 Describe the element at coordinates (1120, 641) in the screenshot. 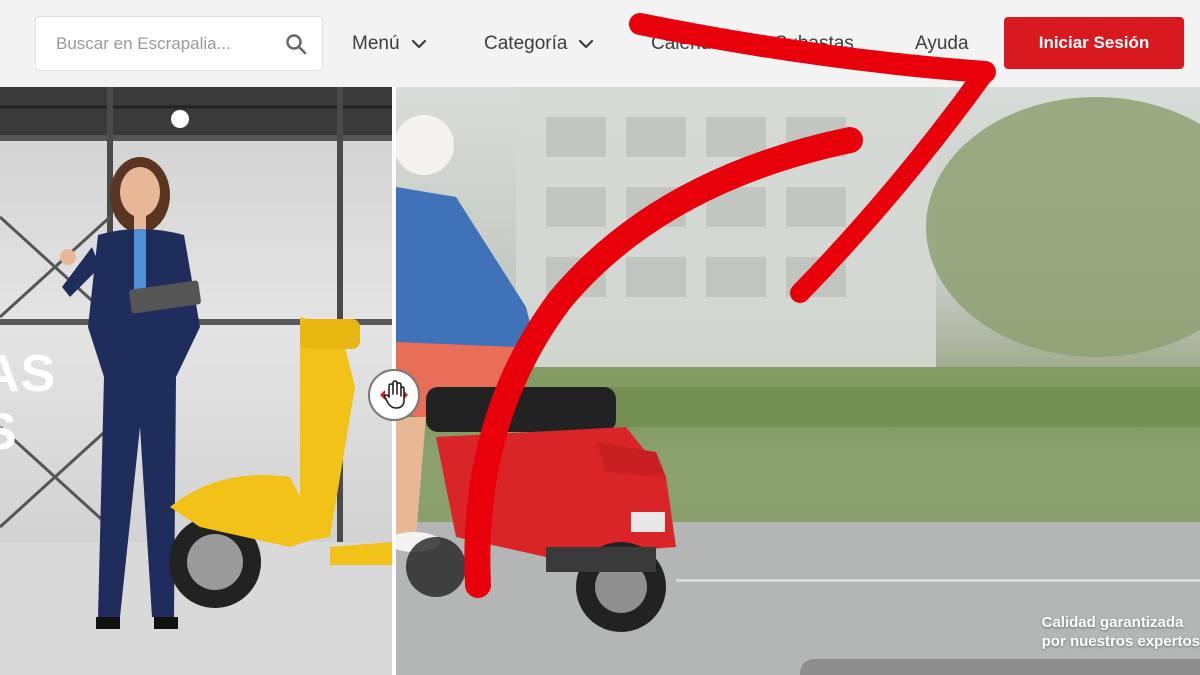

I see `quality-line: por nuestros expertos` at that location.